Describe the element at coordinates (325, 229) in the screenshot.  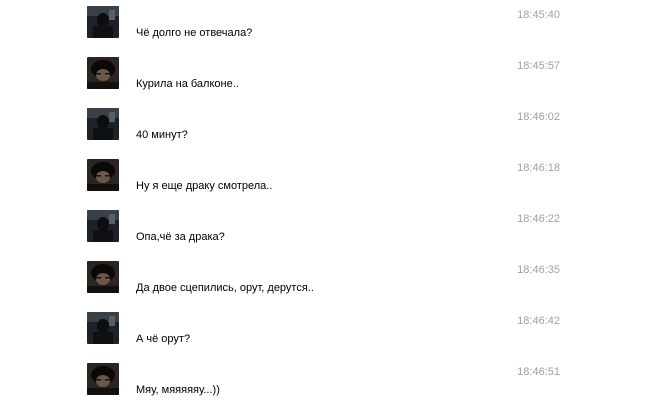
I see `message-row: Опа,чё за драка? 18:46:22` at that location.